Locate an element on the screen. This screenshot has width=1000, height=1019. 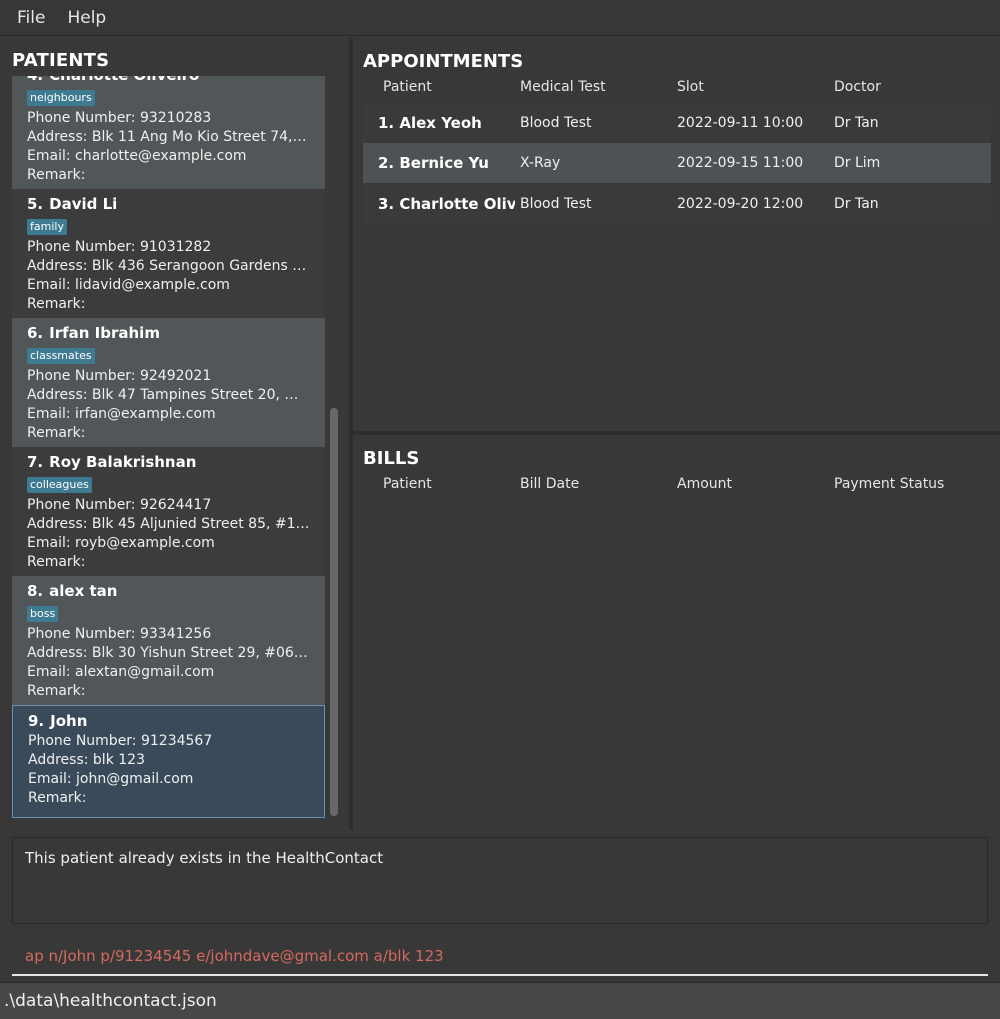
patient-phone: Phone Number: 93341256 is located at coordinates (119, 634).